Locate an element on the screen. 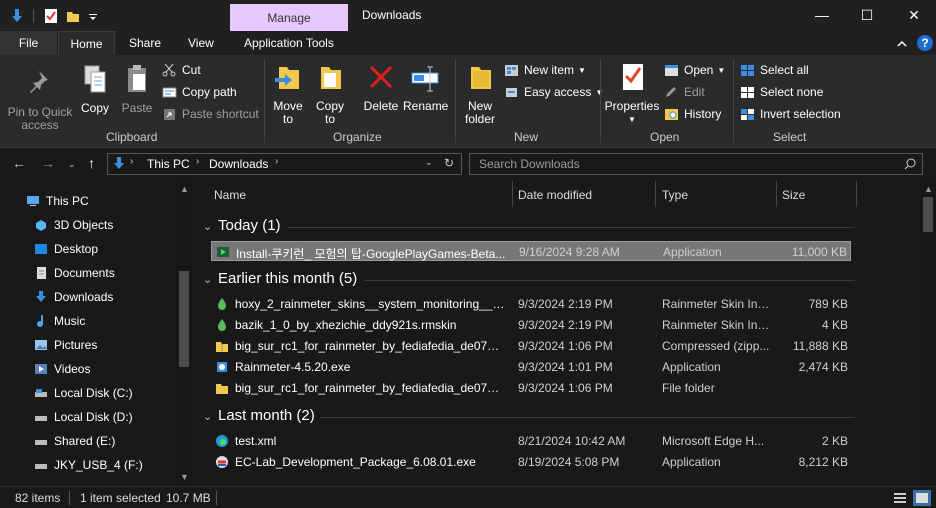 The height and width of the screenshot is (508, 936). paste-shortcut-button: Paste shortcut is located at coordinates (210, 114).